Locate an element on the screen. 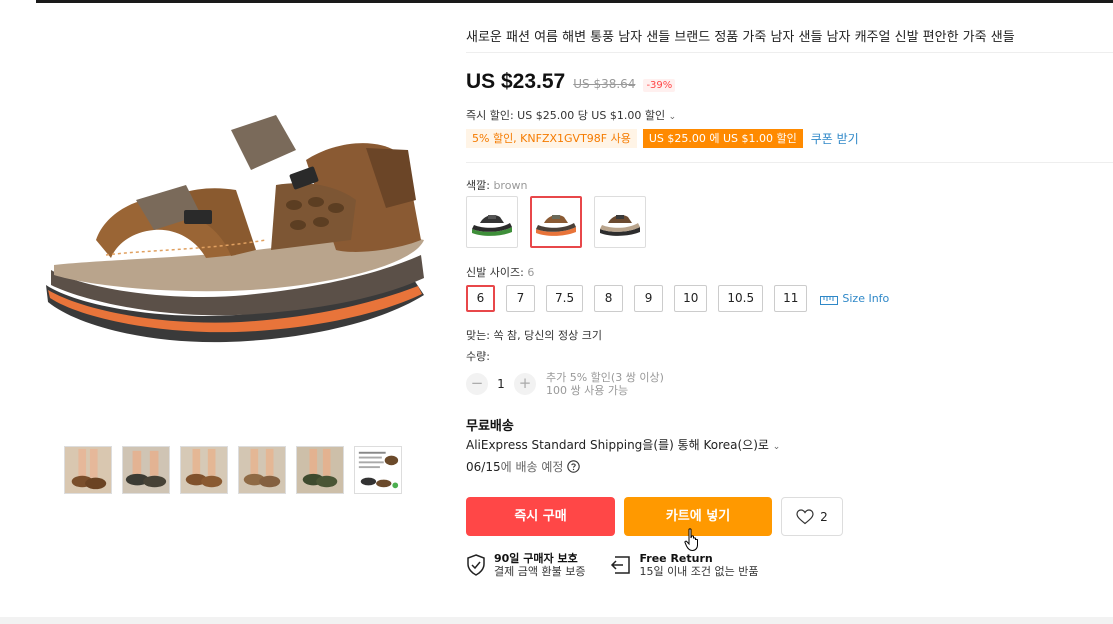 The width and height of the screenshot is (1113, 624). quantity-note: 추가 5% 할인(3 쌍 이상) 100 쌍 사용 가능 is located at coordinates (605, 384).